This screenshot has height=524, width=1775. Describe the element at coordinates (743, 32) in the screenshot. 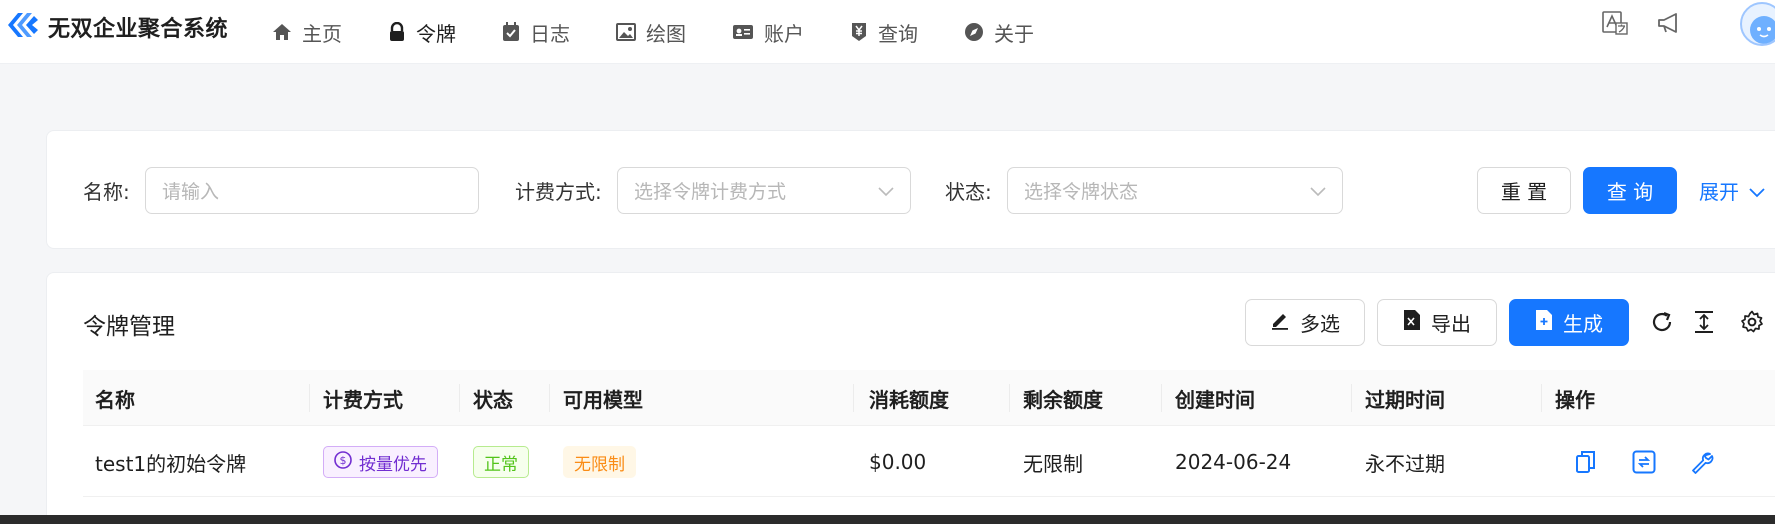

I see `id-card-icon` at that location.